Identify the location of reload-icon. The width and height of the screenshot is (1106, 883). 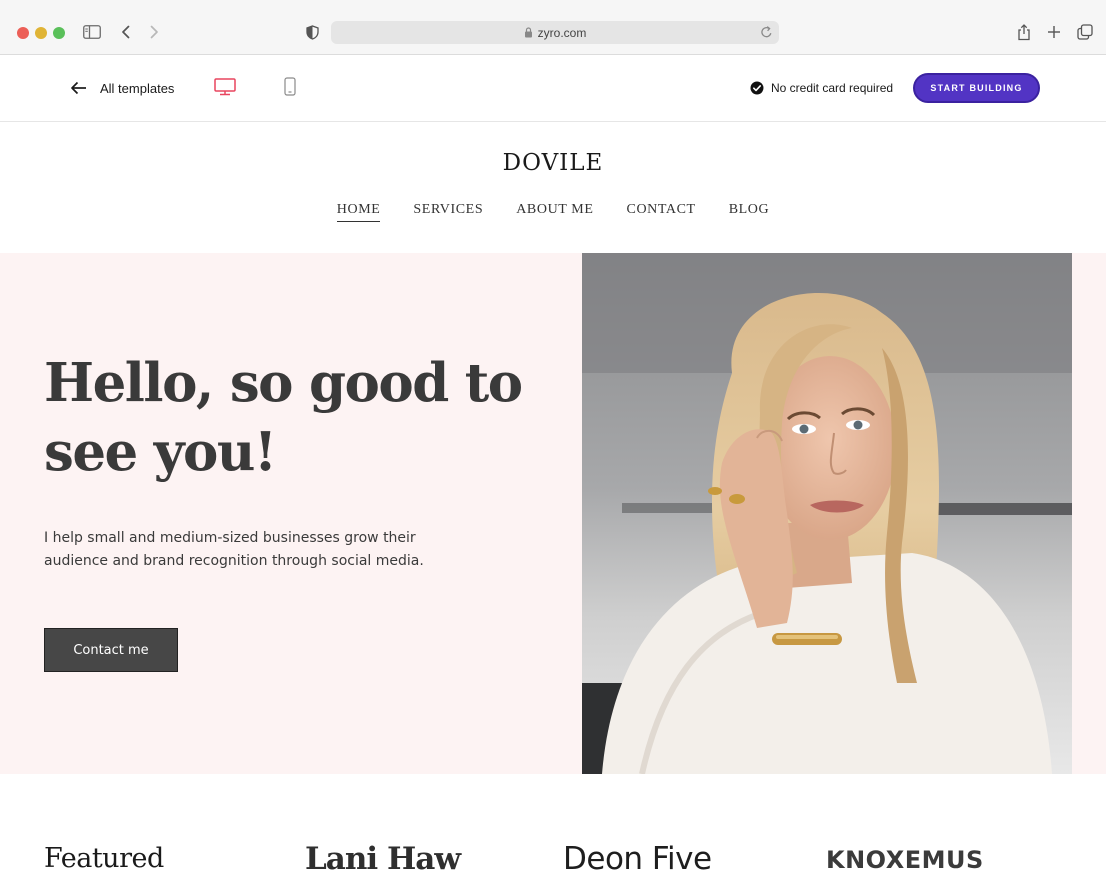
(766, 32).